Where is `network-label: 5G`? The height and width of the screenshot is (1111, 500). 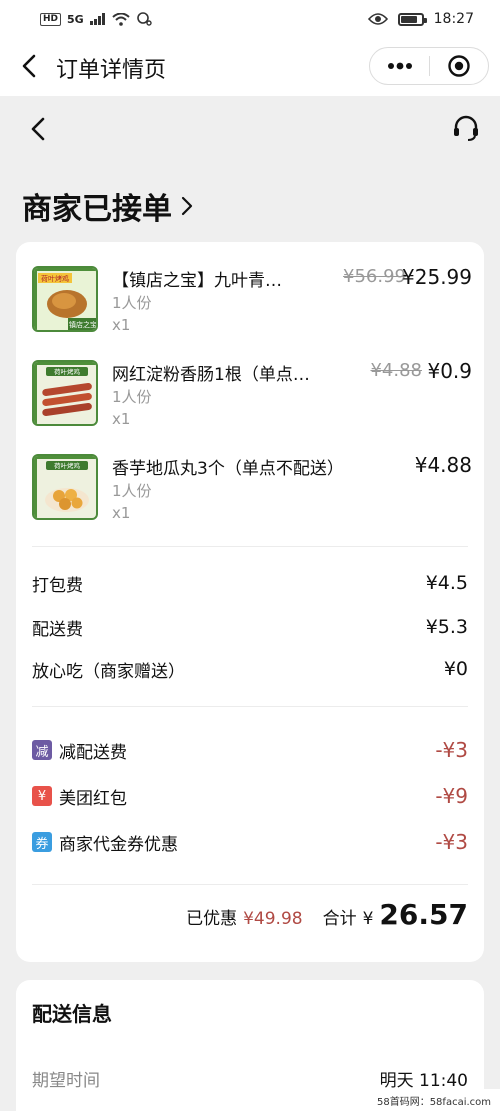
network-label: 5G is located at coordinates (75, 19).